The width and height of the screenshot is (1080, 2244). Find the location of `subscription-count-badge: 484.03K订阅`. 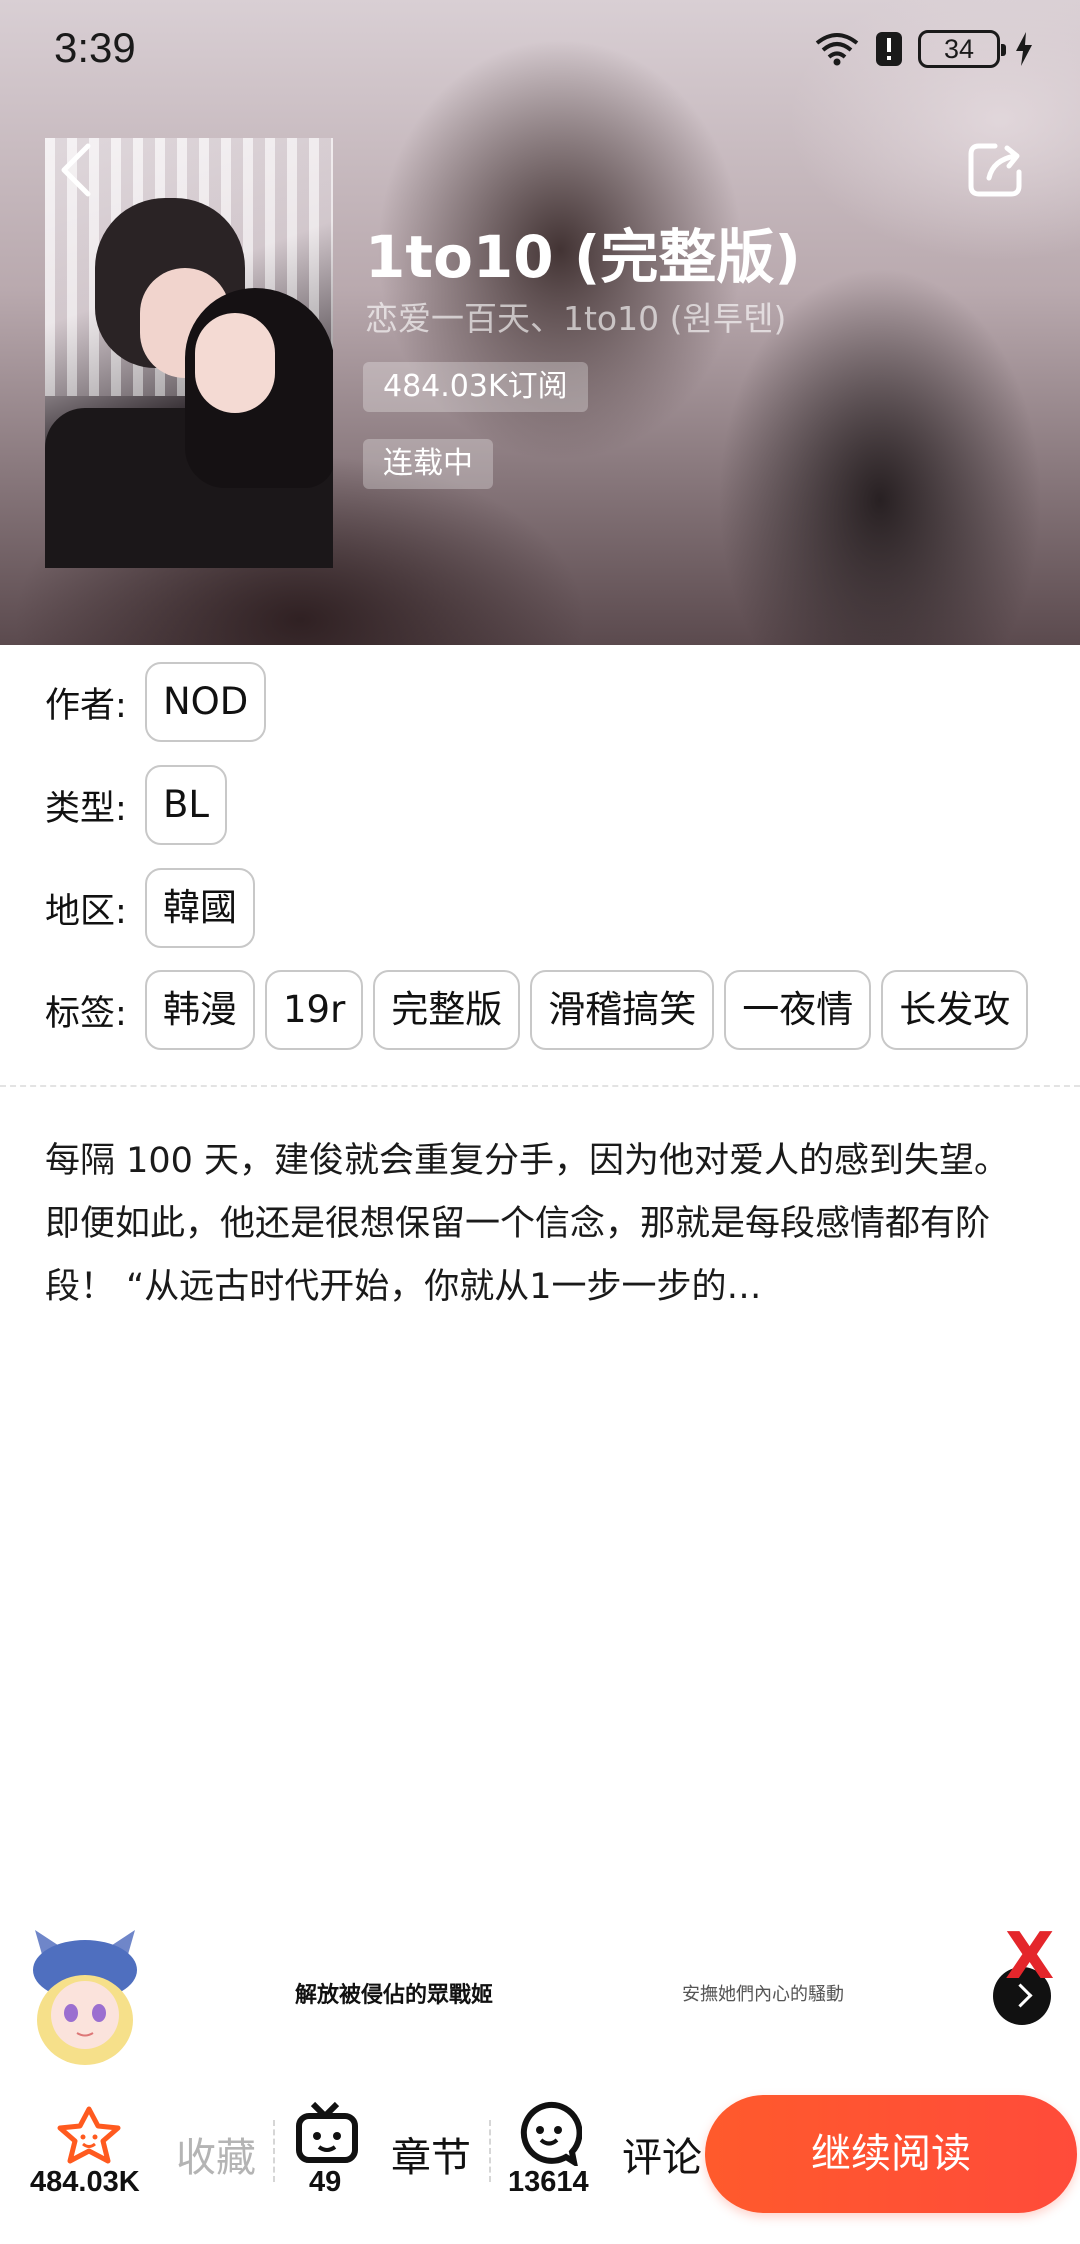

subscription-count-badge: 484.03K订阅 is located at coordinates (475, 387).